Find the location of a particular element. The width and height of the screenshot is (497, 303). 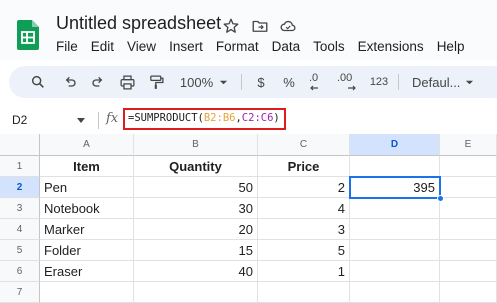

currency-label: $ is located at coordinates (261, 82).